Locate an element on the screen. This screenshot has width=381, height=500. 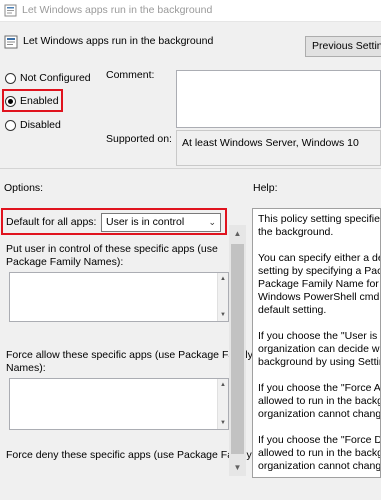
help-line: background by using Settings is located at coordinates (319, 362).